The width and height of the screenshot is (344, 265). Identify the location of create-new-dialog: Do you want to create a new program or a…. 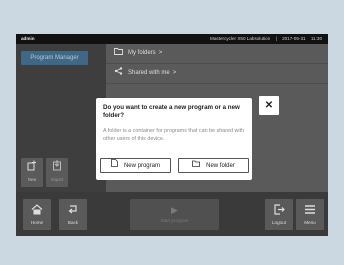
(174, 139).